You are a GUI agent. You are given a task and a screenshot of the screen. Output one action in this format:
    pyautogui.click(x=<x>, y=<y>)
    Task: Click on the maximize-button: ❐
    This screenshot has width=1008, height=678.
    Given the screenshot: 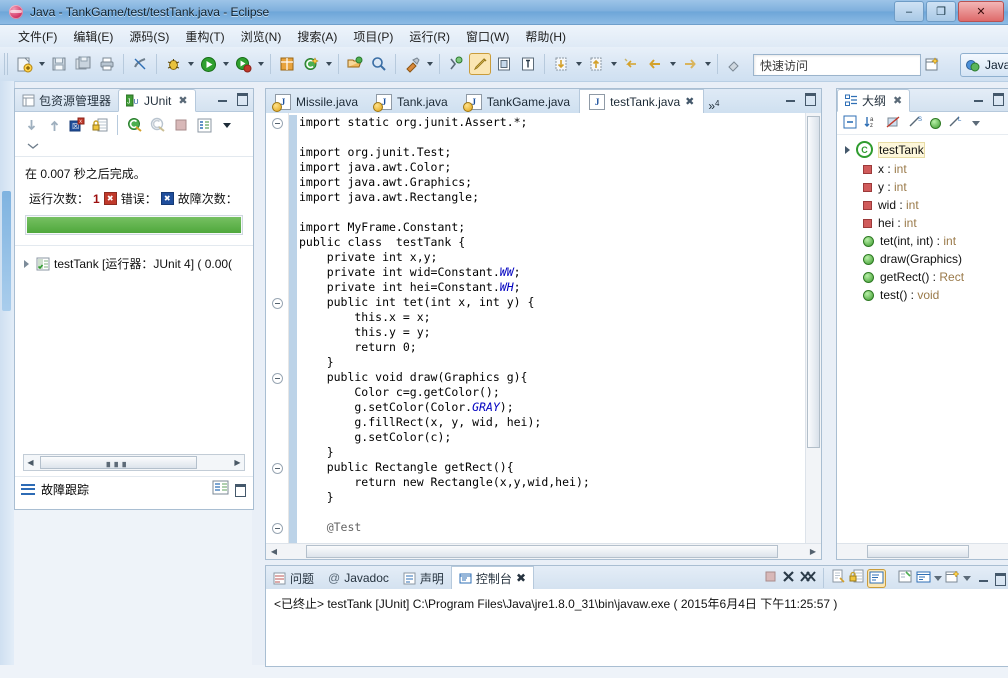 What is the action you would take?
    pyautogui.click(x=941, y=11)
    